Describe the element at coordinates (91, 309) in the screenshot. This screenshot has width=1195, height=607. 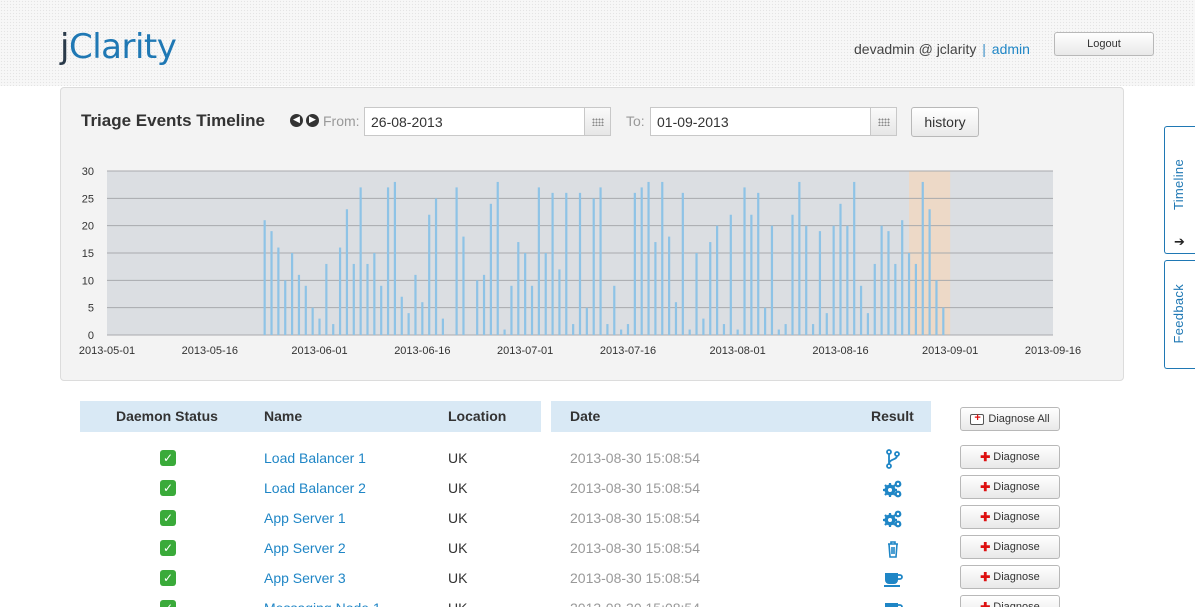
I see `y-tick-label: 5` at that location.